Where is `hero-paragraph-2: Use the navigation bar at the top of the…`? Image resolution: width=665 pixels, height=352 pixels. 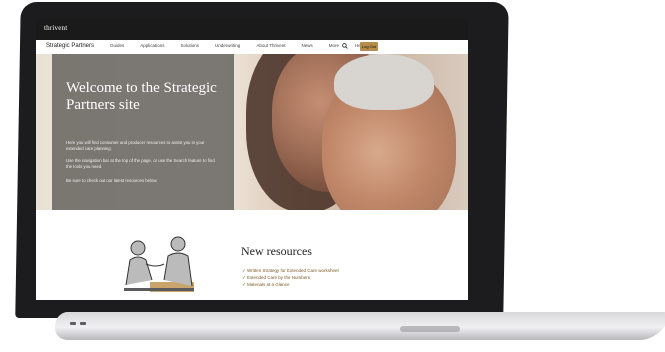
hero-paragraph-2: Use the navigation bar at the top of the… is located at coordinates (140, 163).